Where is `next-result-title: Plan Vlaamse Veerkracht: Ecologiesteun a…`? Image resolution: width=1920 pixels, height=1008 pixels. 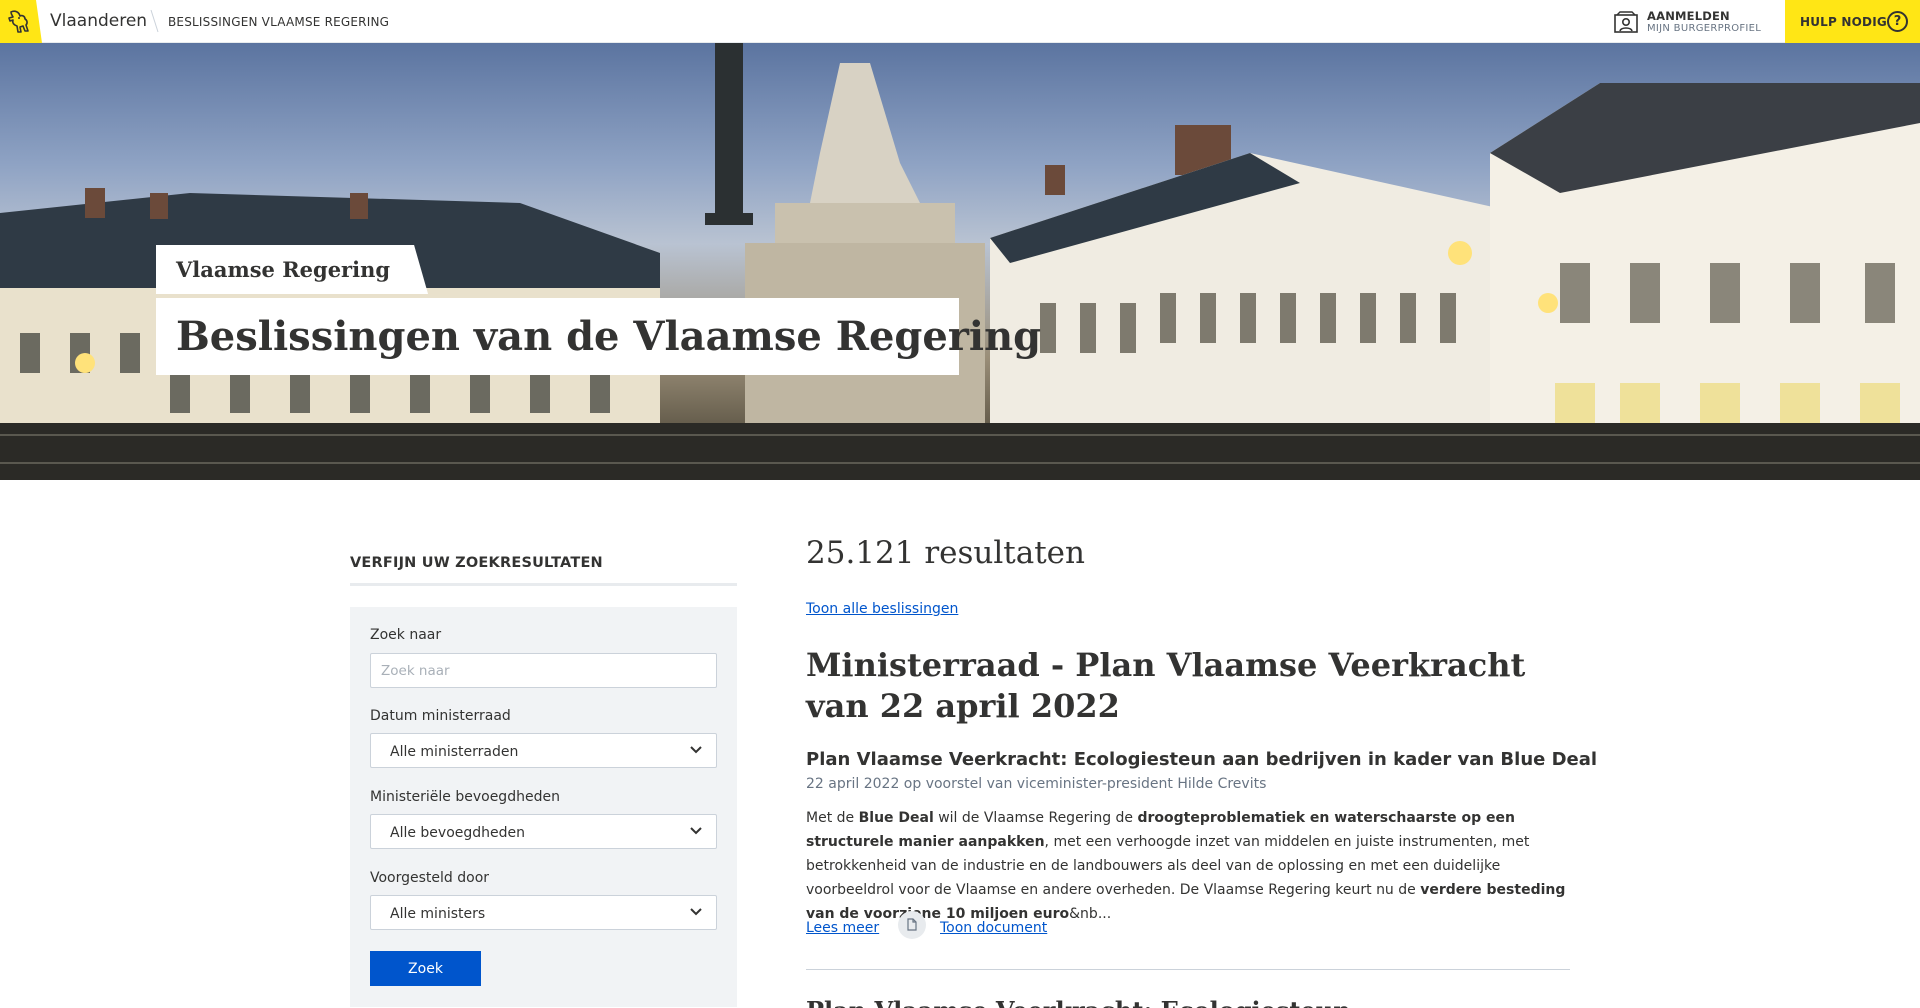 next-result-title: Plan Vlaamse Veerkracht: Ecologiesteun a… is located at coordinates (1106, 1003).